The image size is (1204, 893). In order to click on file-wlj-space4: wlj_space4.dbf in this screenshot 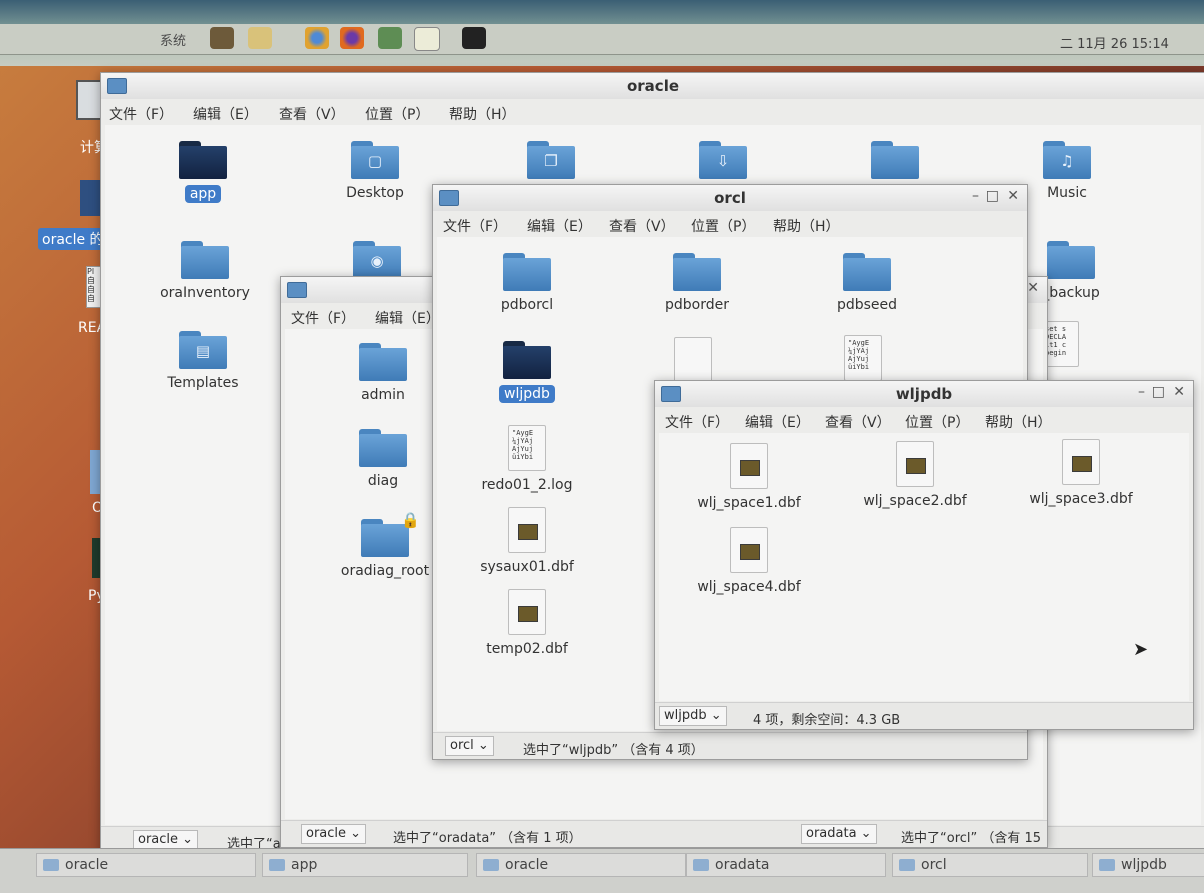, I will do `click(749, 561)`.